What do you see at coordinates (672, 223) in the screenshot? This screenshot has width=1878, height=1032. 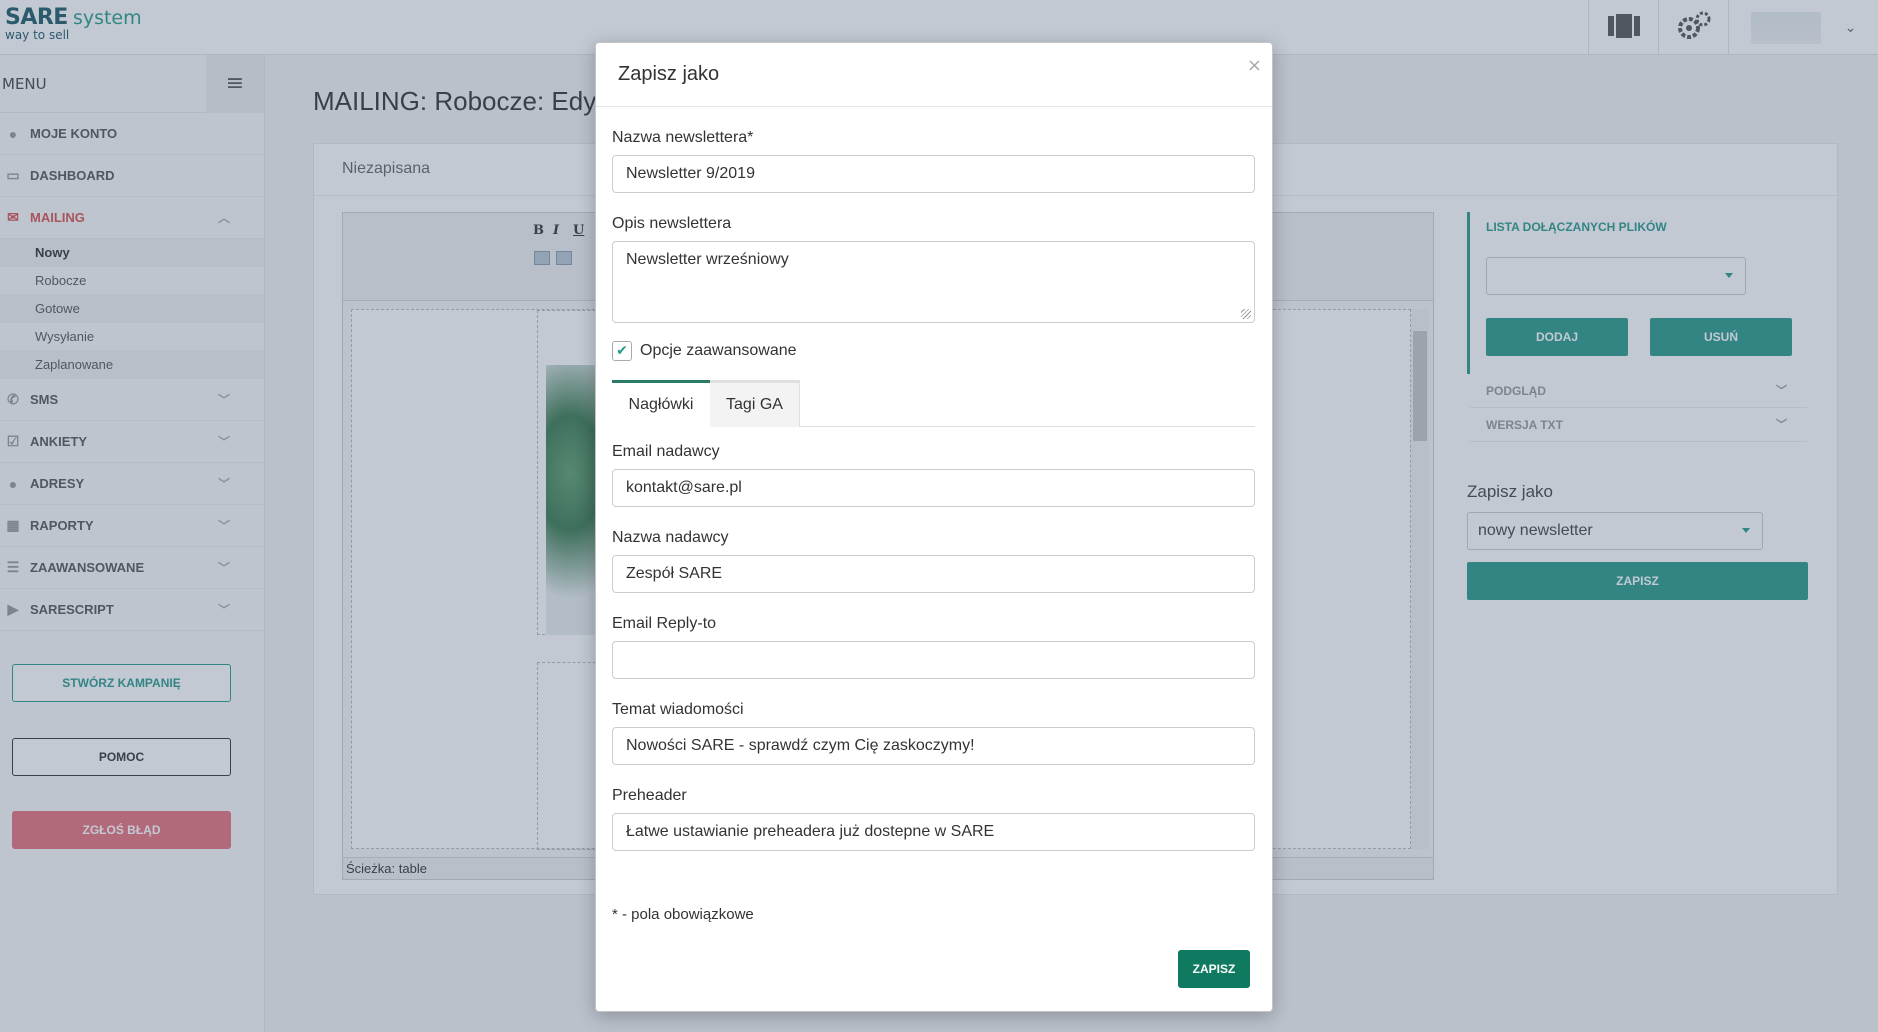 I see `newsletter-description-label: Opis newslettera` at bounding box center [672, 223].